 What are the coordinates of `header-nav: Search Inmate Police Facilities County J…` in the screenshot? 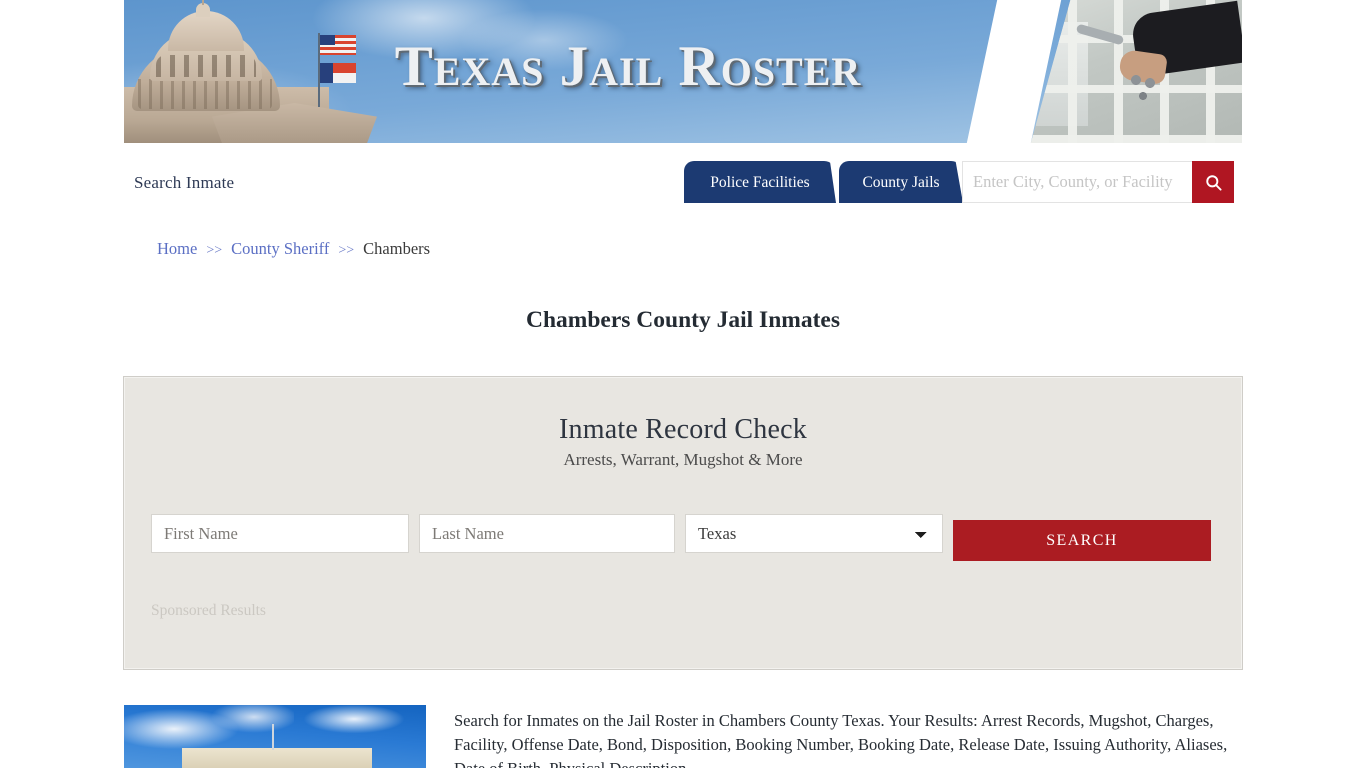 It's located at (683, 182).